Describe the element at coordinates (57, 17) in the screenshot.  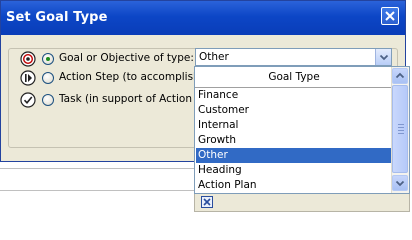
I see `dialog-title: Set Goal Type` at that location.